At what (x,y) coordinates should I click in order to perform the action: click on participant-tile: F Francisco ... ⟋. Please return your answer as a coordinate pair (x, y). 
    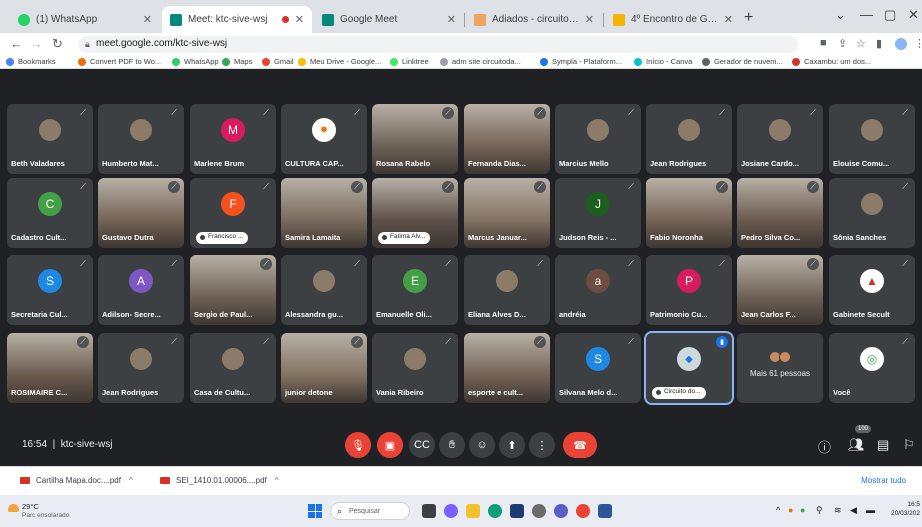
    Looking at the image, I should click on (233, 213).